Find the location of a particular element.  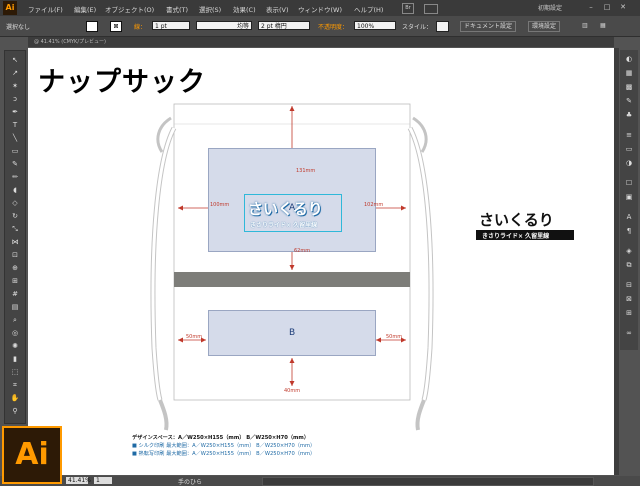

menu-file: ファイル(F) is located at coordinates (45, 9).